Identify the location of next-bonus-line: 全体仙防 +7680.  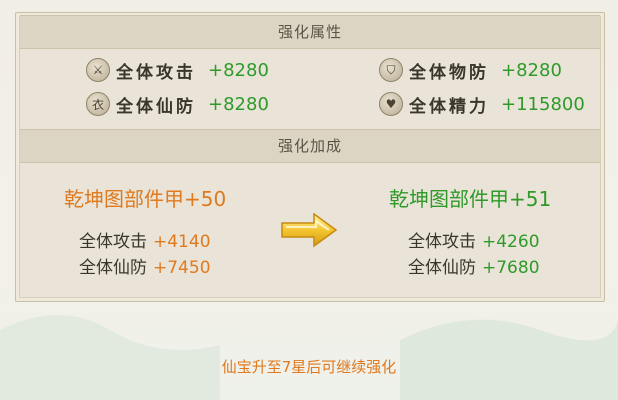
(474, 265).